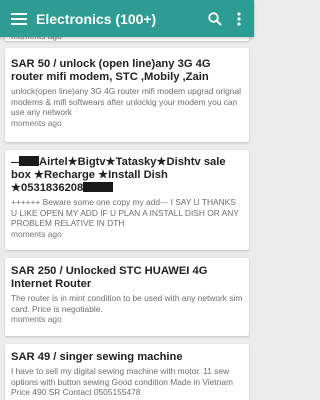 This screenshot has height=400, width=320. What do you see at coordinates (215, 18) in the screenshot?
I see `search-icon` at bounding box center [215, 18].